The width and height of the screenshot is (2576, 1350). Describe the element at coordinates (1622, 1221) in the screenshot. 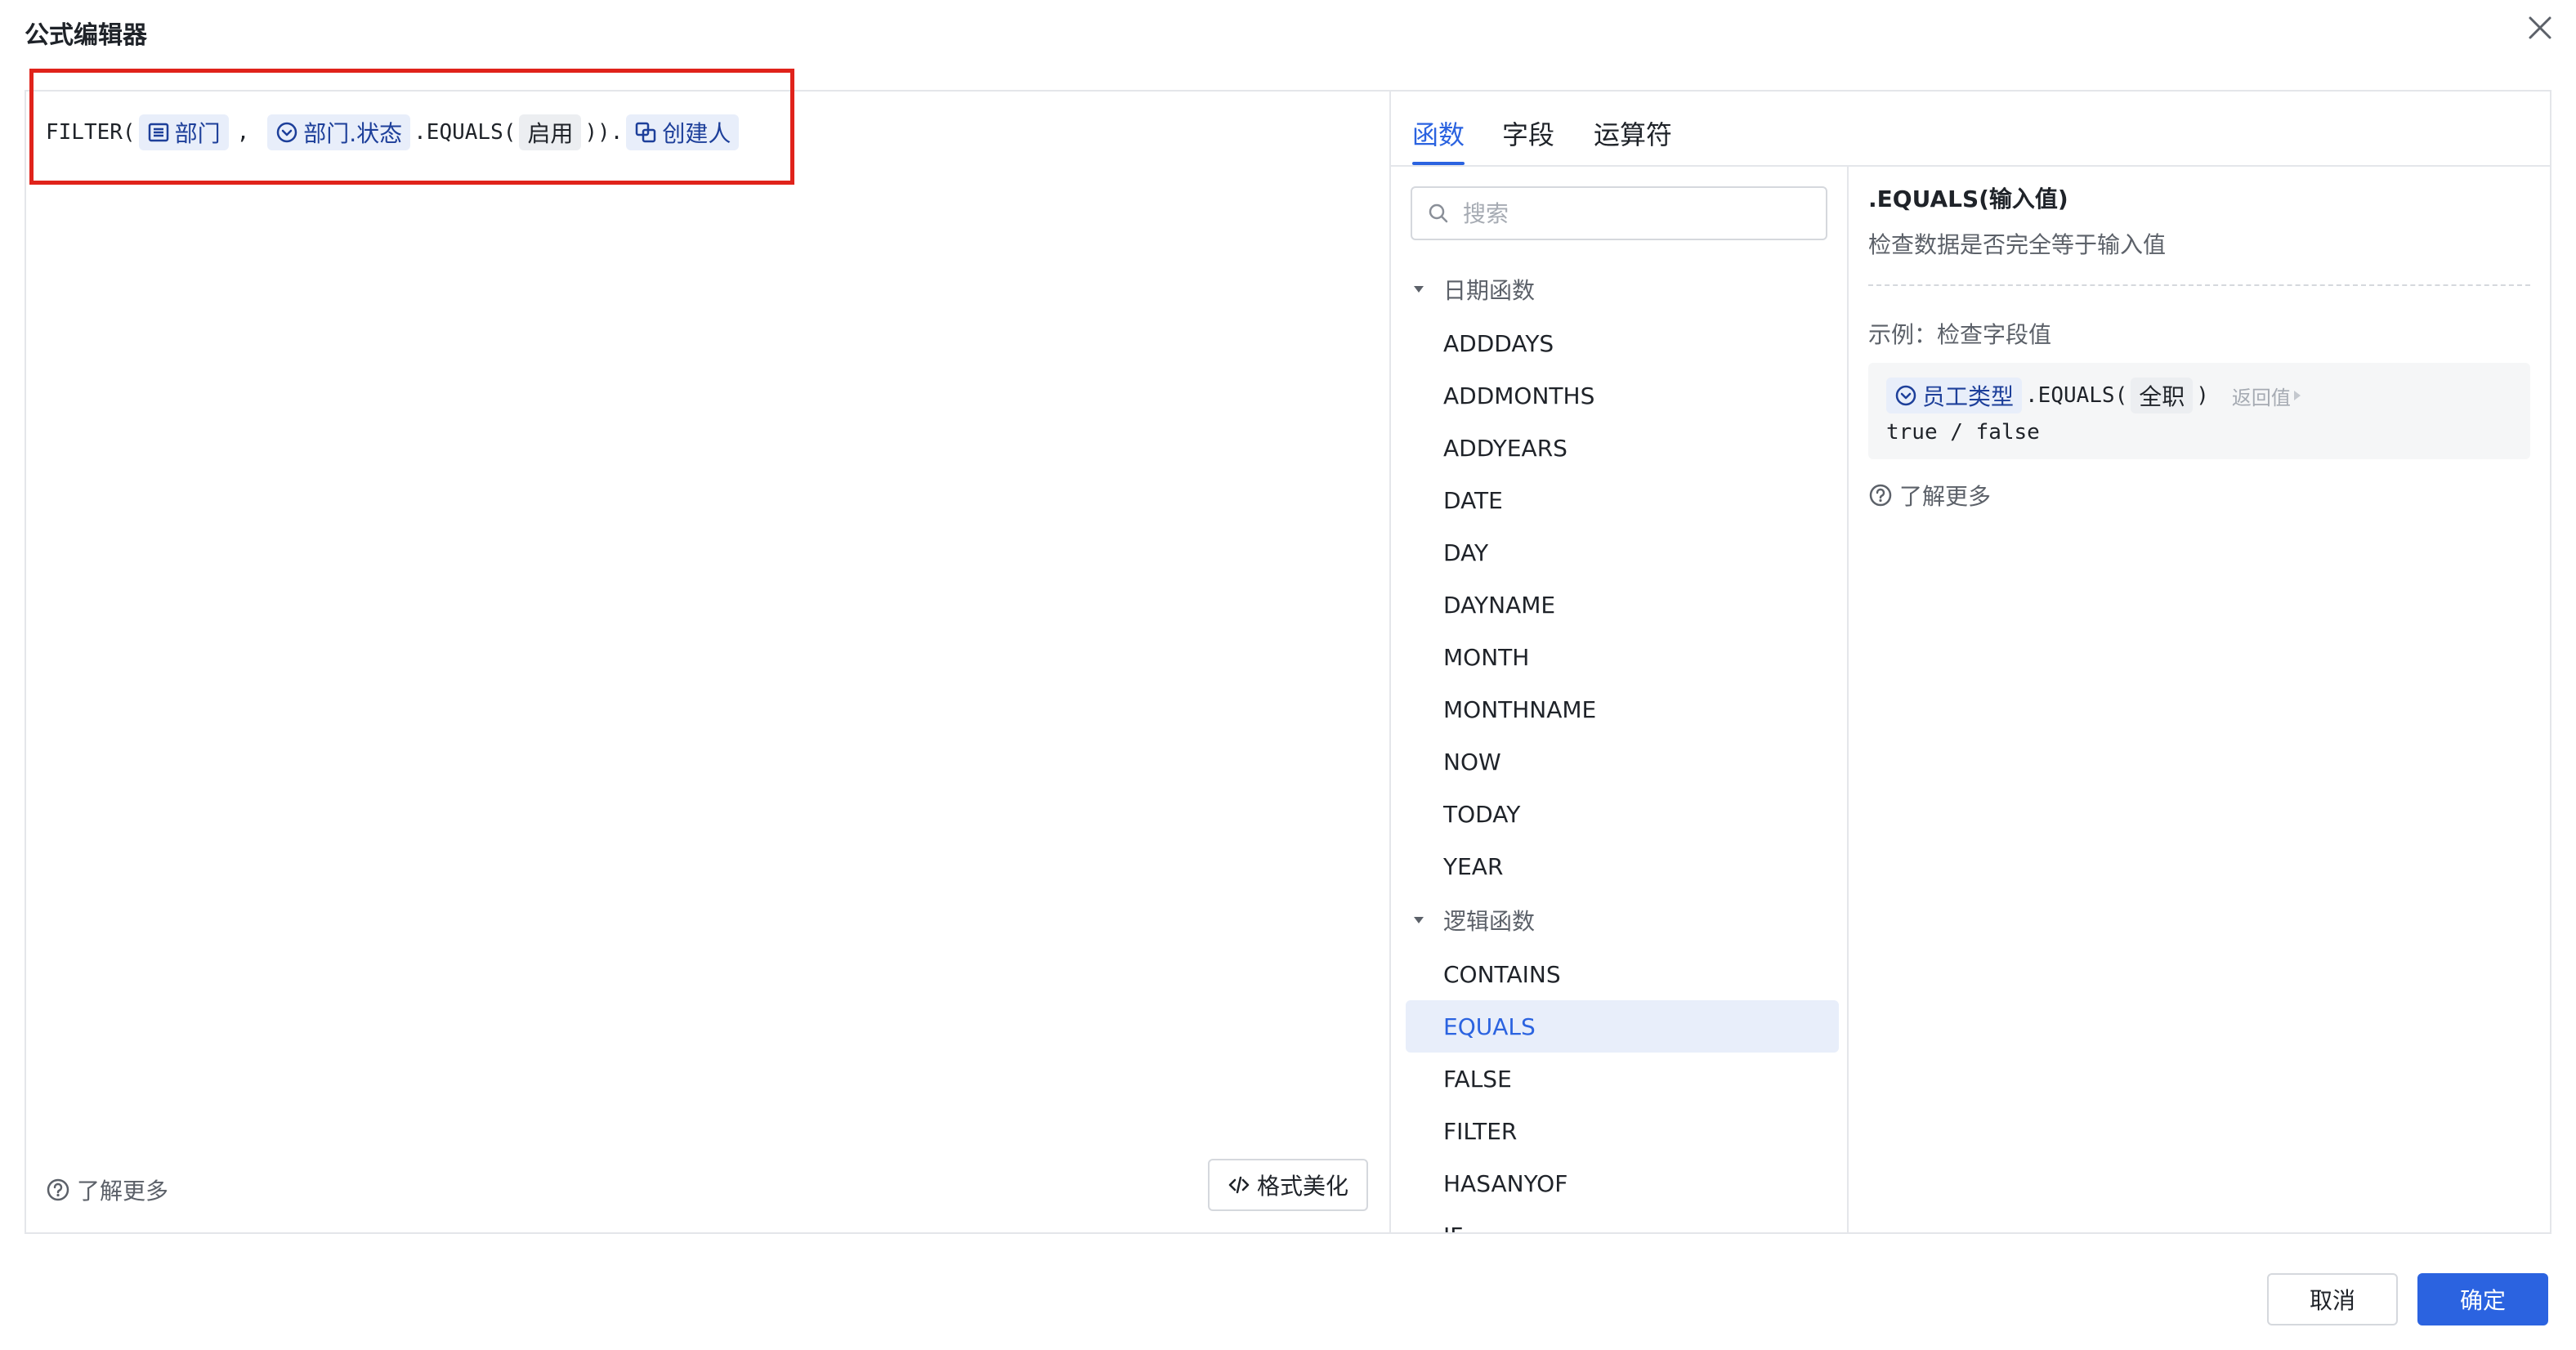

I see `function-item: IF` at that location.